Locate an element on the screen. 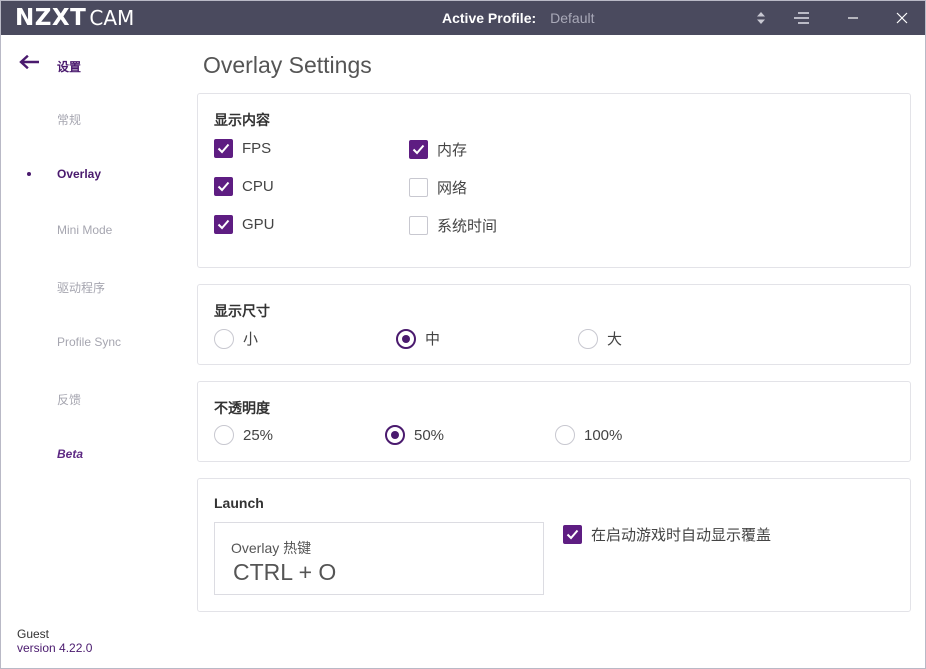 This screenshot has width=926, height=669. arrow-left-icon is located at coordinates (29, 62).